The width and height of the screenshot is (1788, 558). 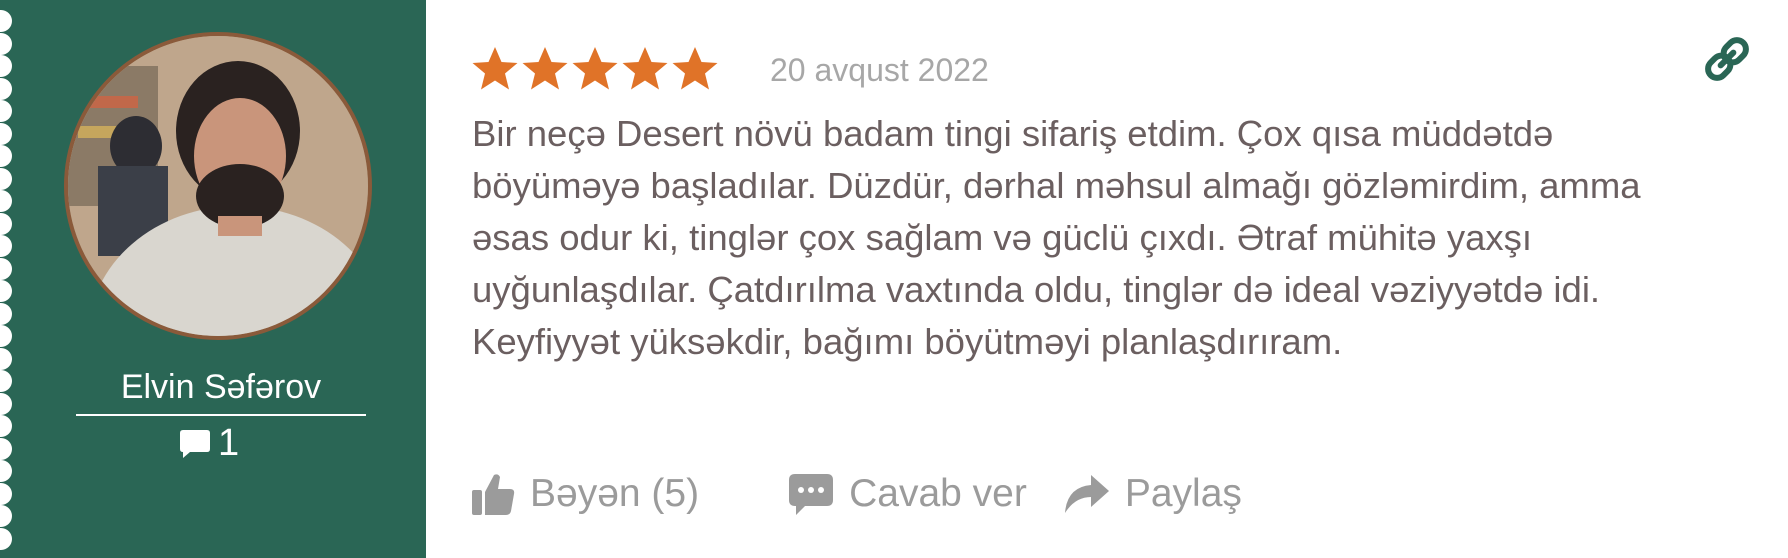 What do you see at coordinates (195, 443) in the screenshot?
I see `speech-bubble-icon` at bounding box center [195, 443].